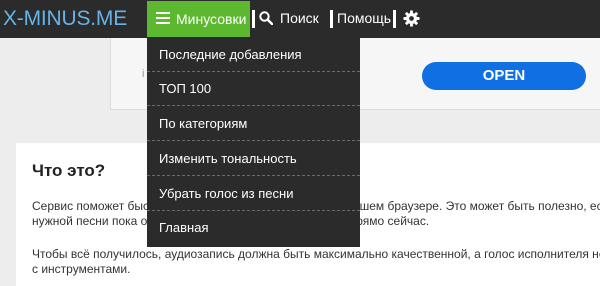 Image resolution: width=600 pixels, height=286 pixels. I want to click on menu-item-top100: ТОП 100, so click(253, 89).